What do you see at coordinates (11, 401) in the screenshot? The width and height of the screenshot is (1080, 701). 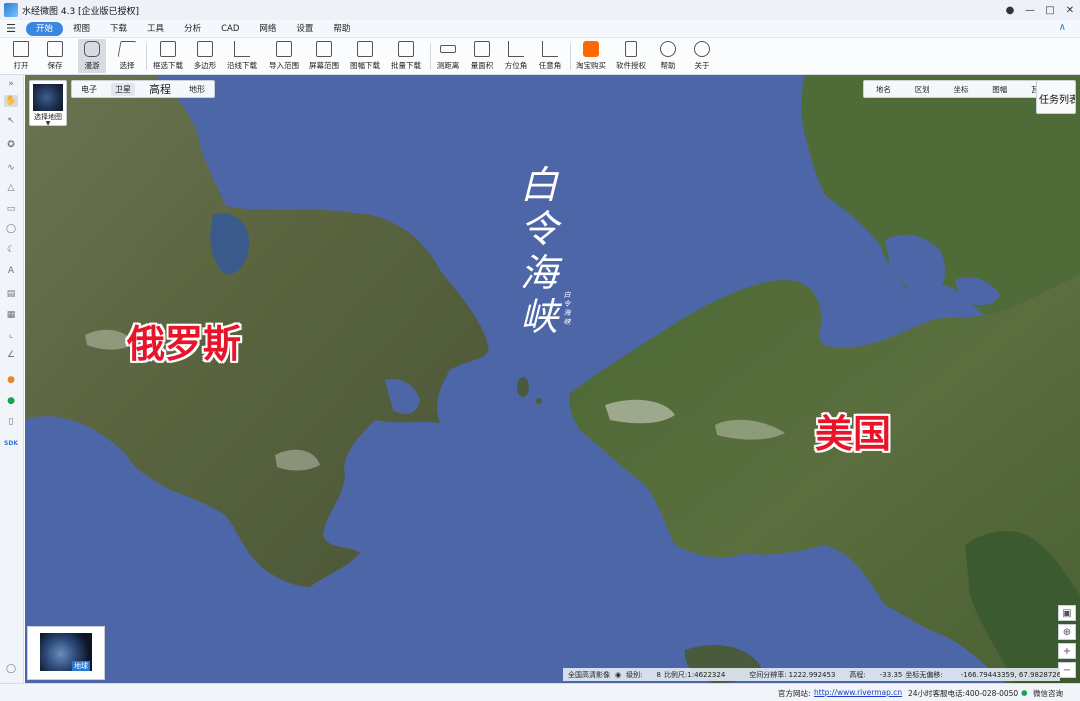 I see `share-icon: ●` at bounding box center [11, 401].